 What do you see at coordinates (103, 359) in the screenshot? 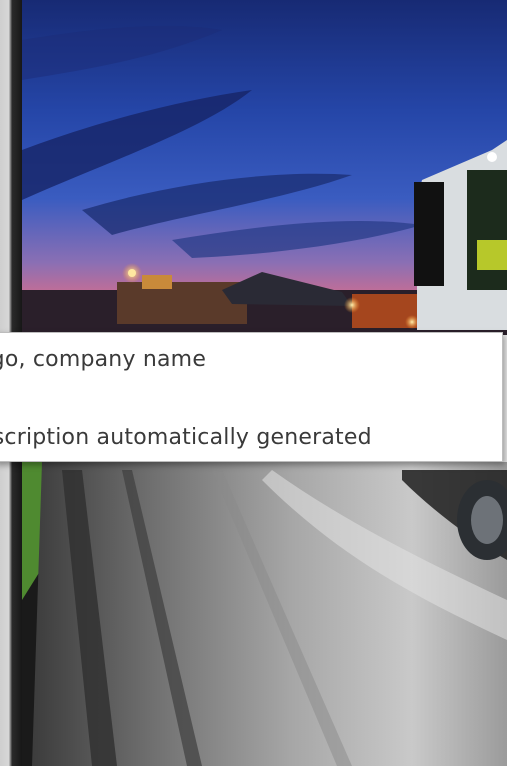
I see `alt-text-line-1: ogo, company name` at bounding box center [103, 359].